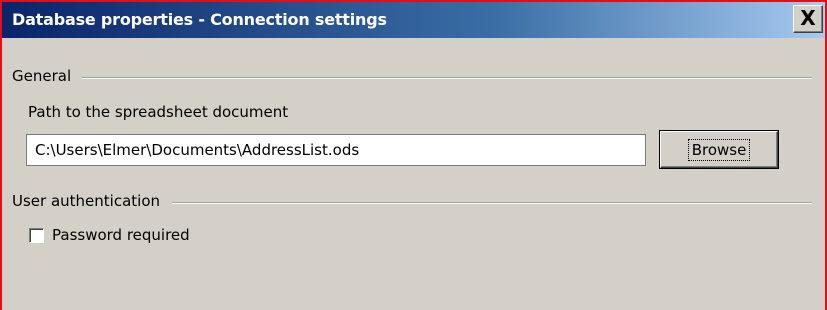 The image size is (827, 310). Describe the element at coordinates (89, 201) in the screenshot. I see `user-authentication-section-label: User authentication` at that location.